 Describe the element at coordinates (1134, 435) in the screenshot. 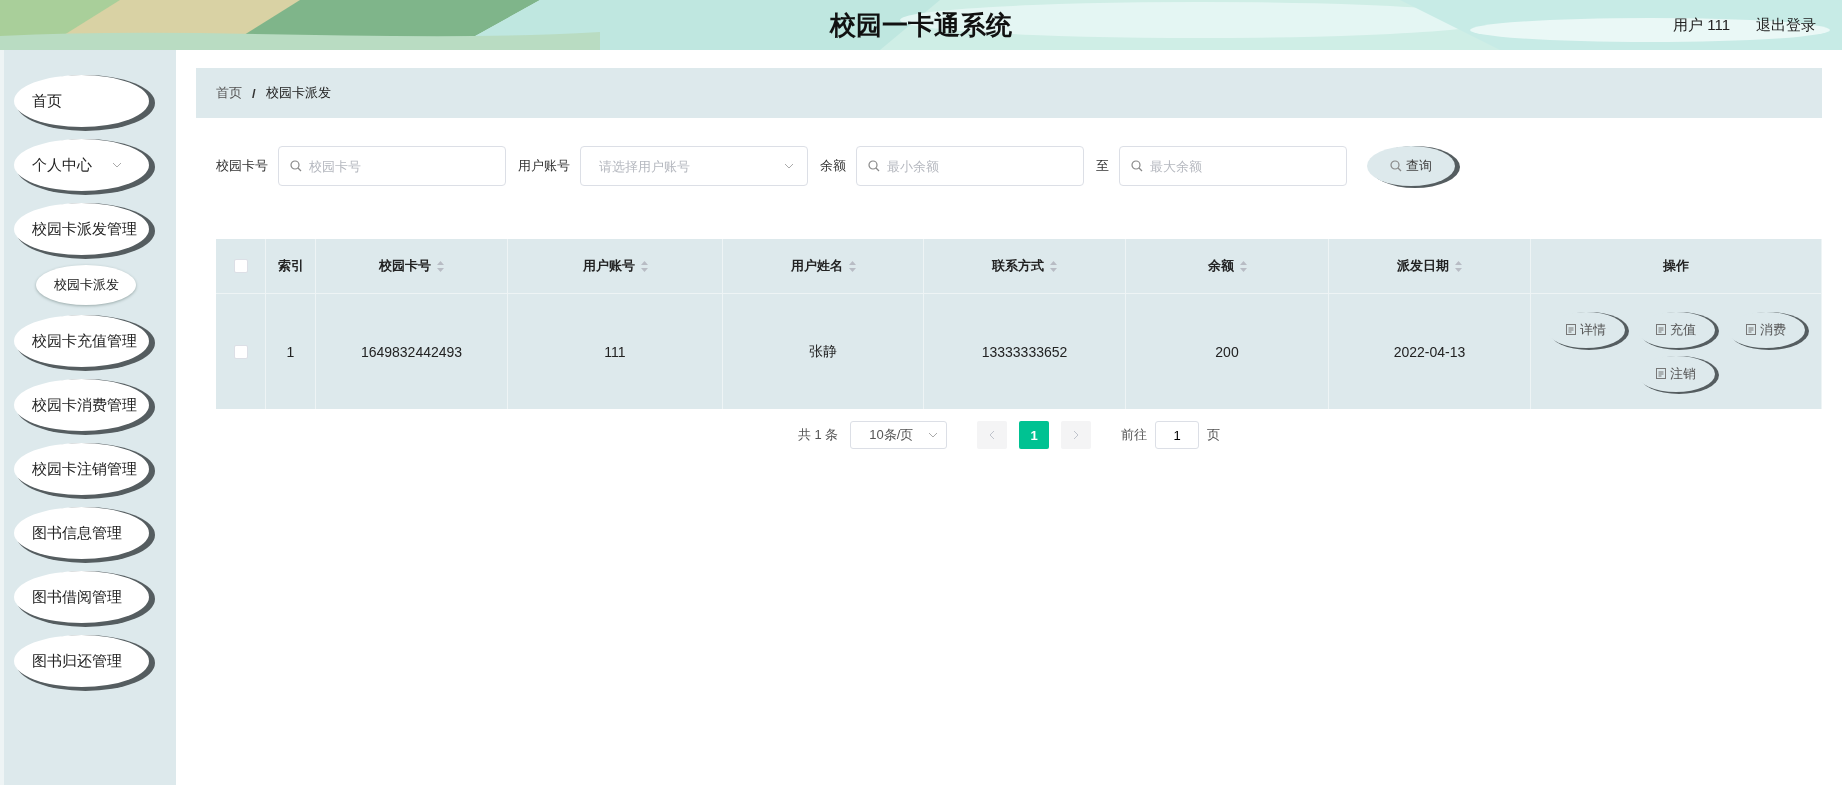

I see `goto-label: 前往` at that location.